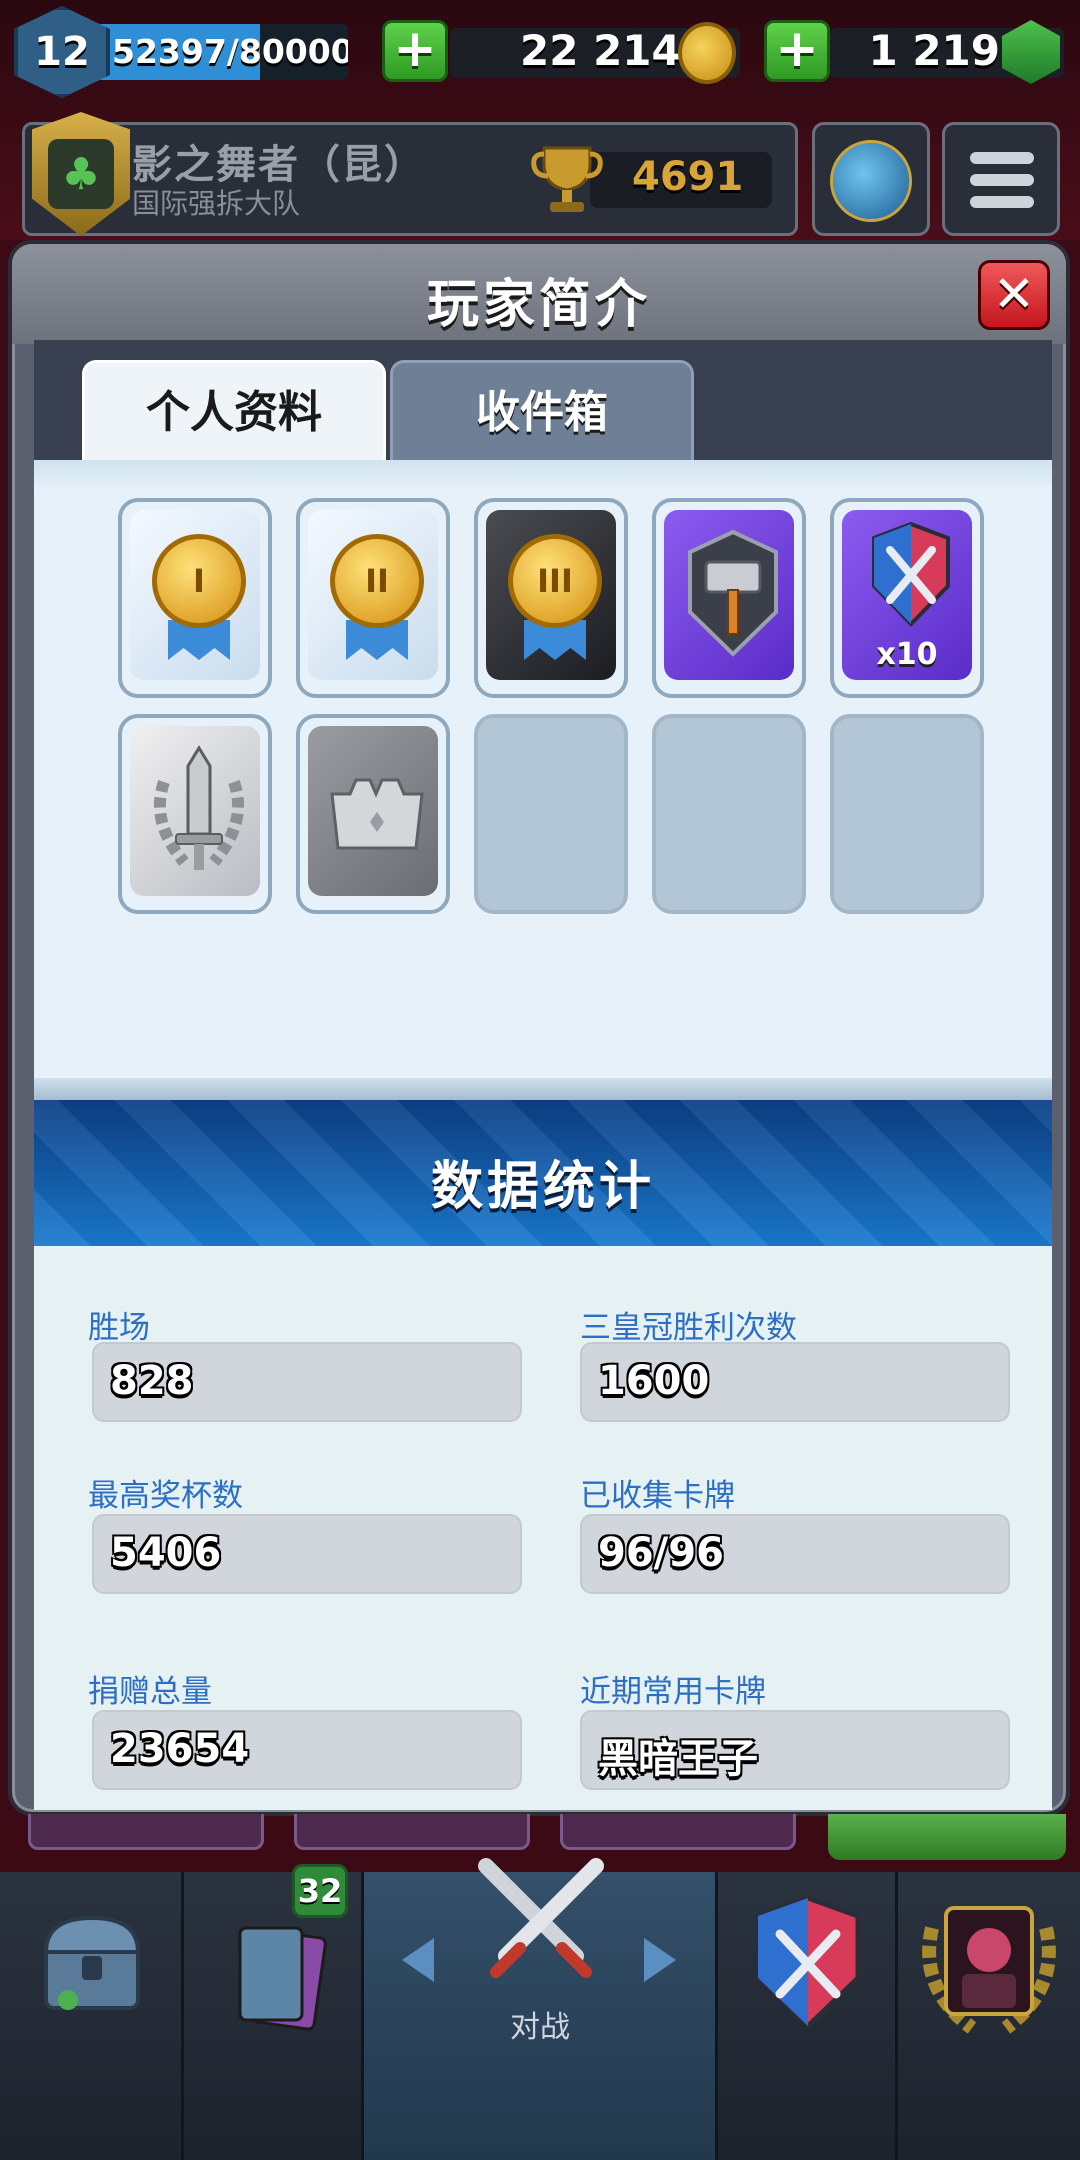 Image resolution: width=1080 pixels, height=2160 pixels. I want to click on stat-label-highest-trophies: 最高奖杯数, so click(165, 1496).